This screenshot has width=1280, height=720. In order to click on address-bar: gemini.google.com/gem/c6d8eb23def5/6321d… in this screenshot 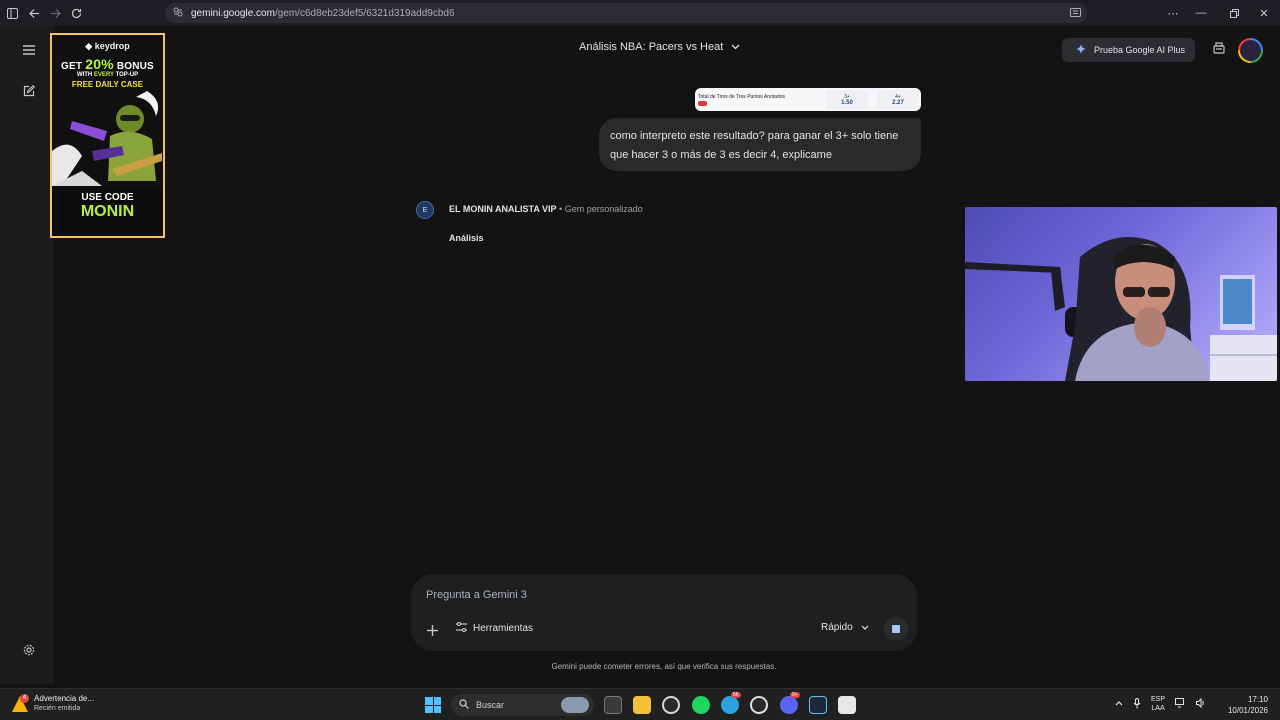, I will do `click(626, 13)`.